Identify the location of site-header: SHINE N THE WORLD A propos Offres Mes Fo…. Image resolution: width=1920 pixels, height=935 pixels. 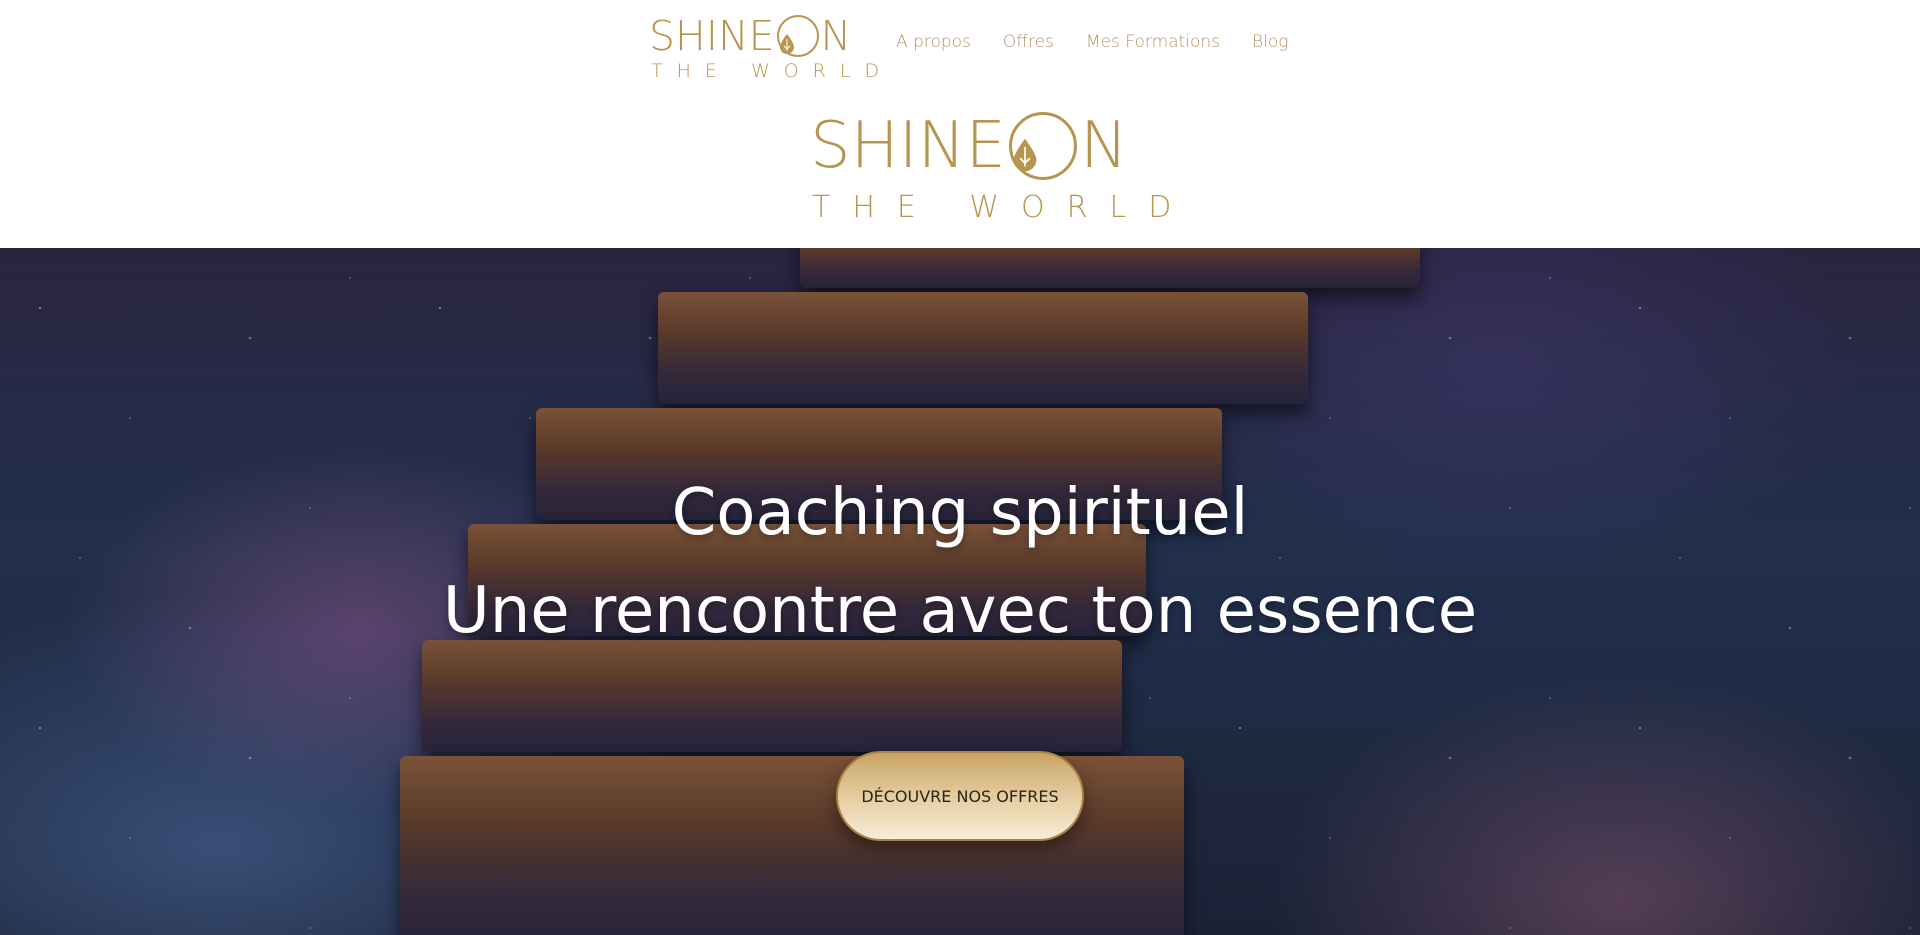
(960, 50).